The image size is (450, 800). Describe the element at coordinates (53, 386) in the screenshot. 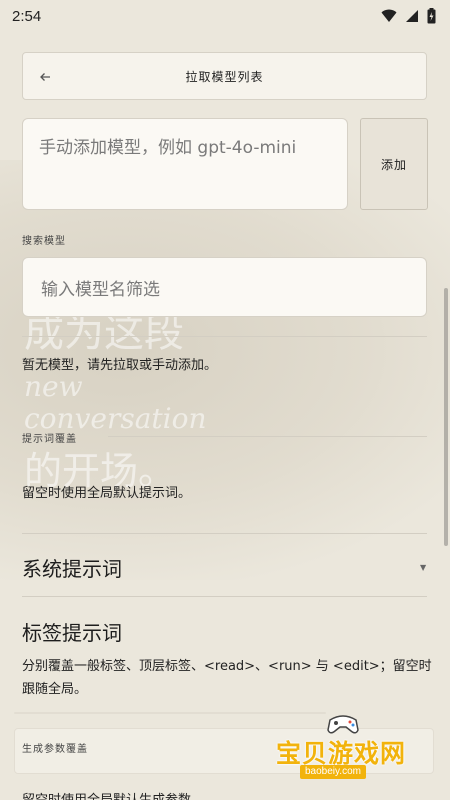

I see `ghost-text-new: new` at that location.